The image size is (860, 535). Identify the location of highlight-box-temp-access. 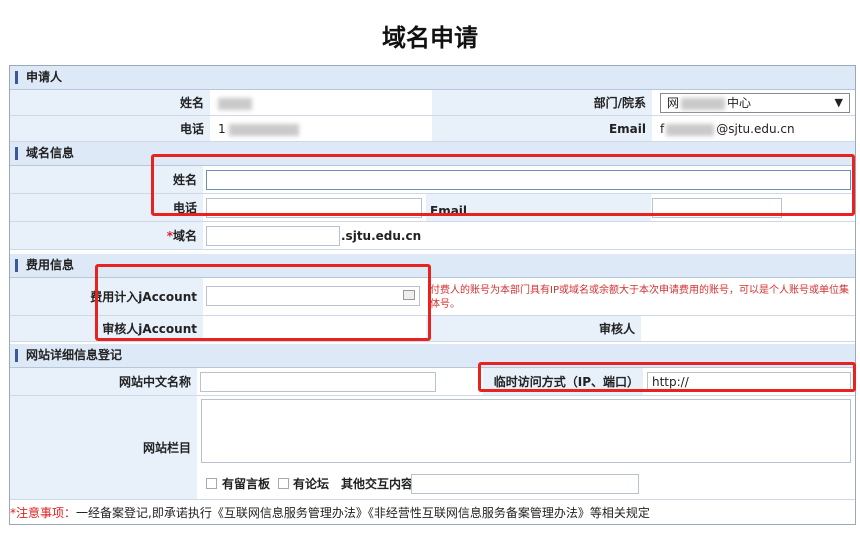
(667, 377).